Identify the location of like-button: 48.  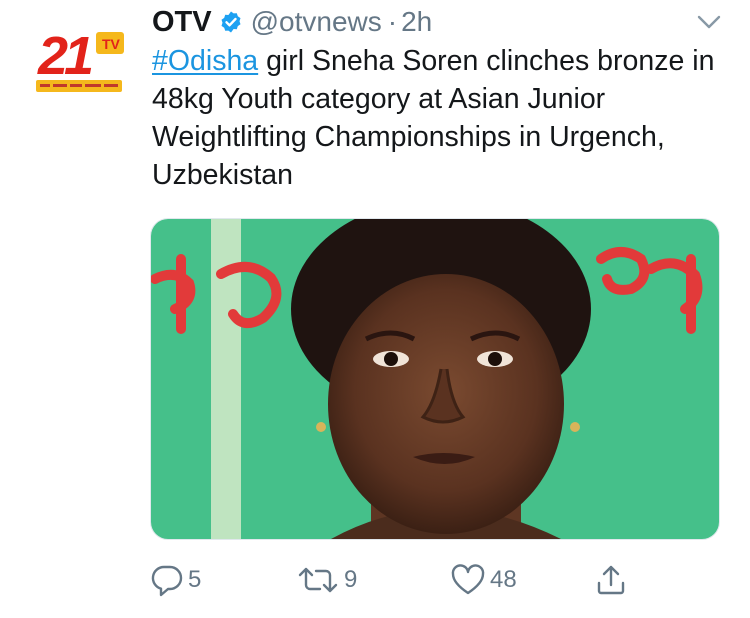
(483, 580).